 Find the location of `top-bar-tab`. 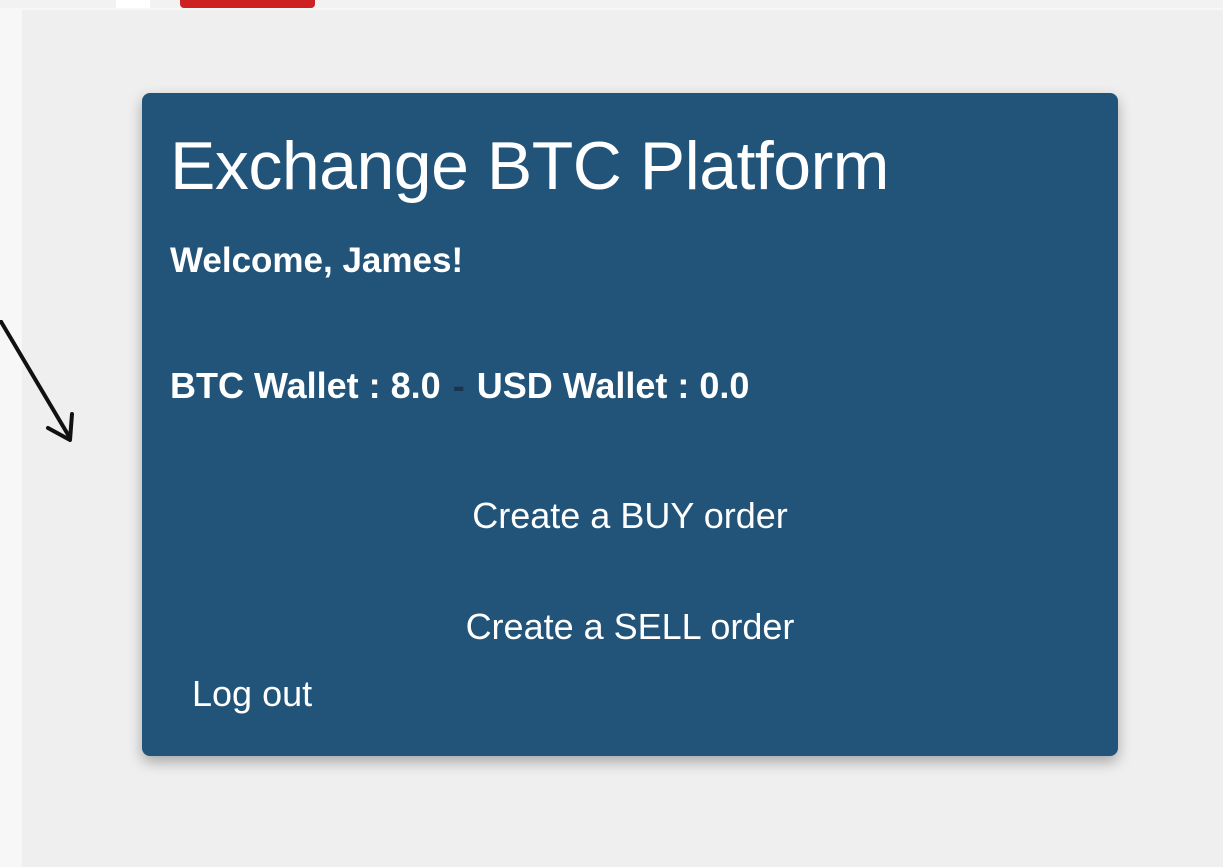

top-bar-tab is located at coordinates (133, 4).